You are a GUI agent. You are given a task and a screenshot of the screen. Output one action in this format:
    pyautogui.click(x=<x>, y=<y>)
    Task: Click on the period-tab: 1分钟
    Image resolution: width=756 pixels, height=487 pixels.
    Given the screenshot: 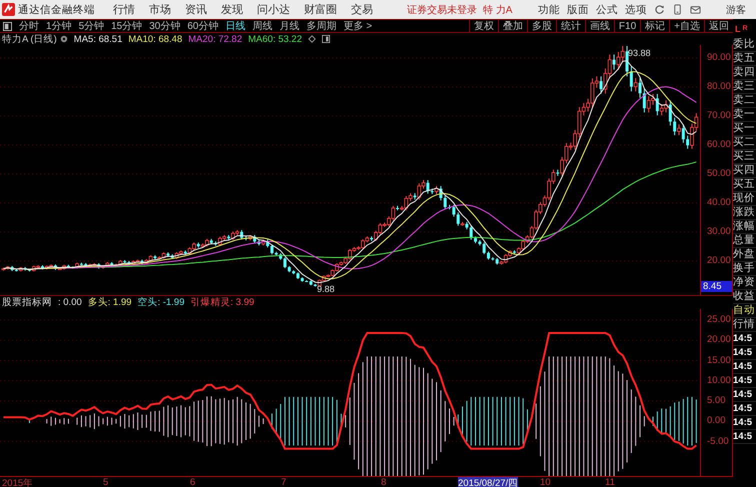 What is the action you would take?
    pyautogui.click(x=59, y=26)
    